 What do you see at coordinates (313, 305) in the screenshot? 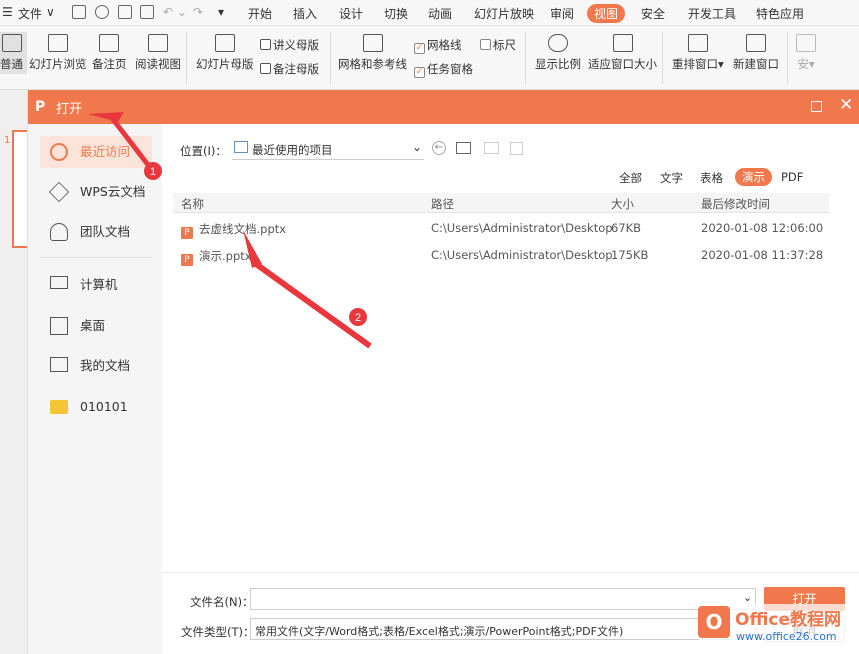
I see `arrow-2-shaft` at bounding box center [313, 305].